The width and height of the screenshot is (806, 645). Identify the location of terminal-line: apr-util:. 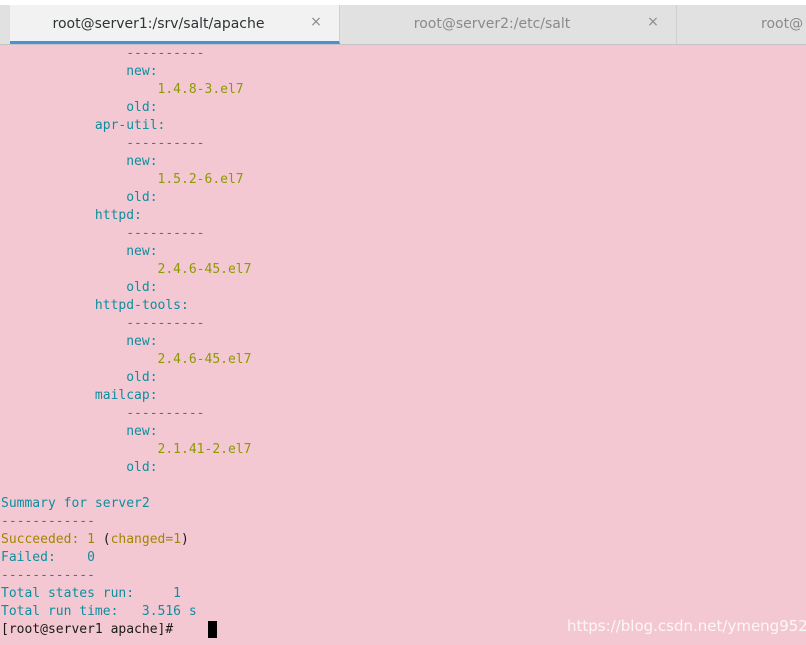
(83, 125).